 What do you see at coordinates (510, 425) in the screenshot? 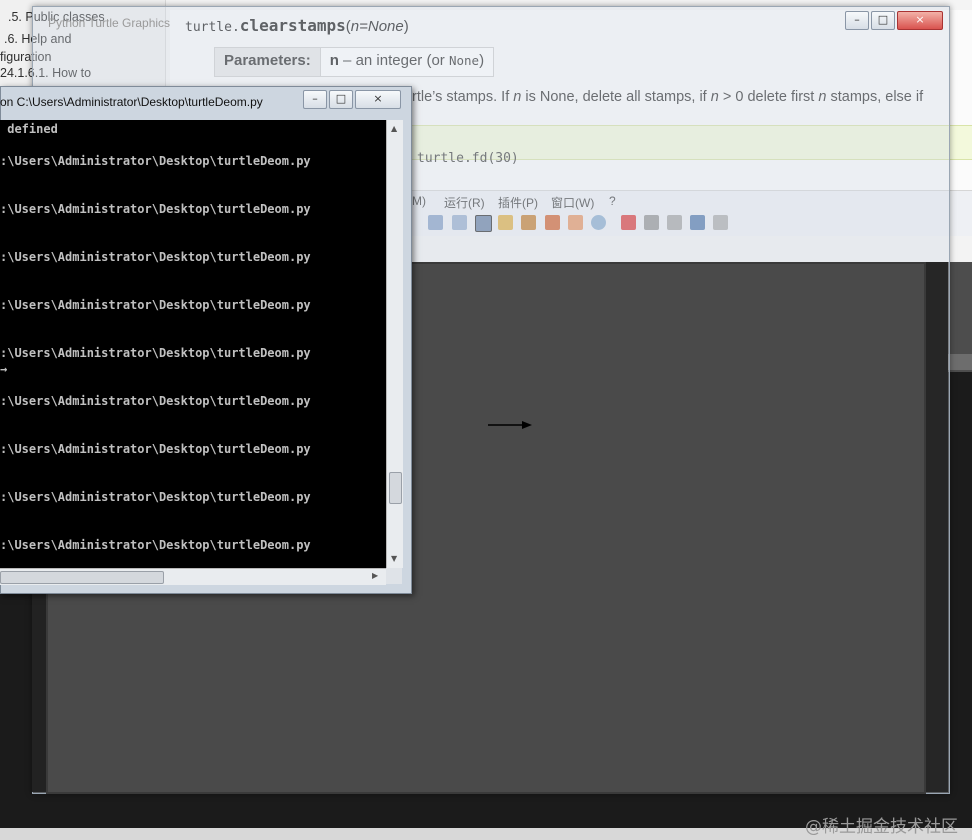
I see `turtle-arrow-icon` at bounding box center [510, 425].